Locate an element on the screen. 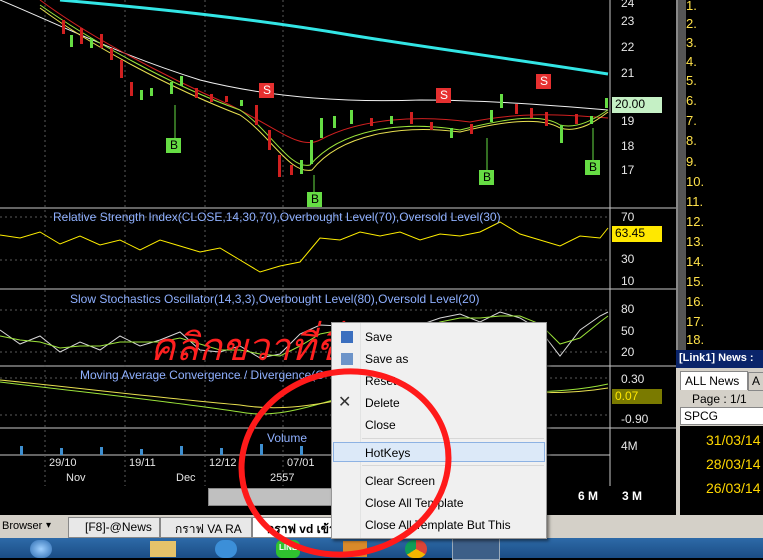 Image resolution: width=763 pixels, height=560 pixels. bottom-tab-active: กราฟ vd เข้า is located at coordinates (292, 527).